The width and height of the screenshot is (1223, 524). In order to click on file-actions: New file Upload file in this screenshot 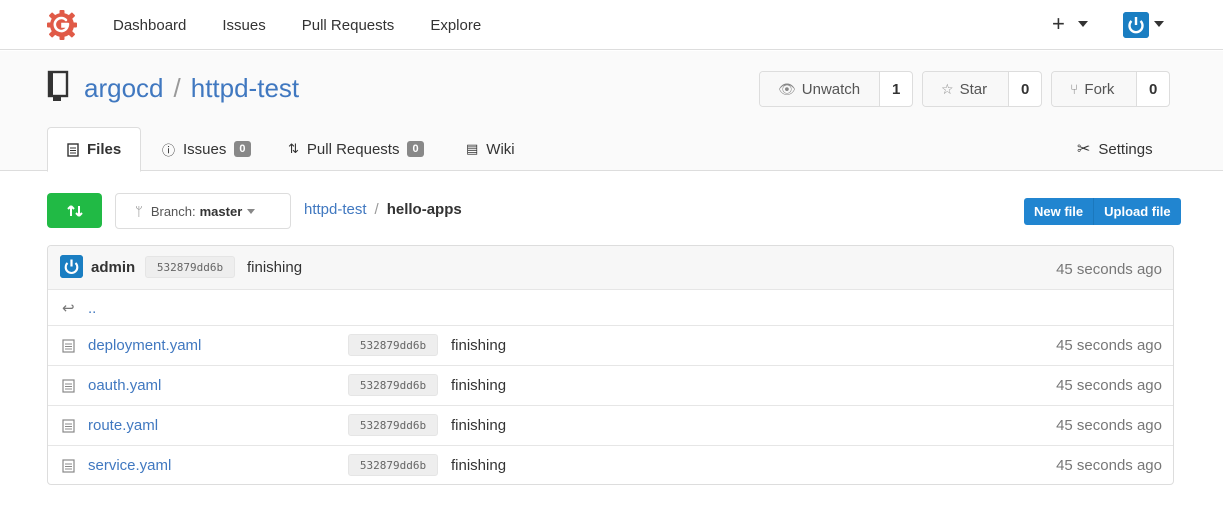, I will do `click(1102, 211)`.